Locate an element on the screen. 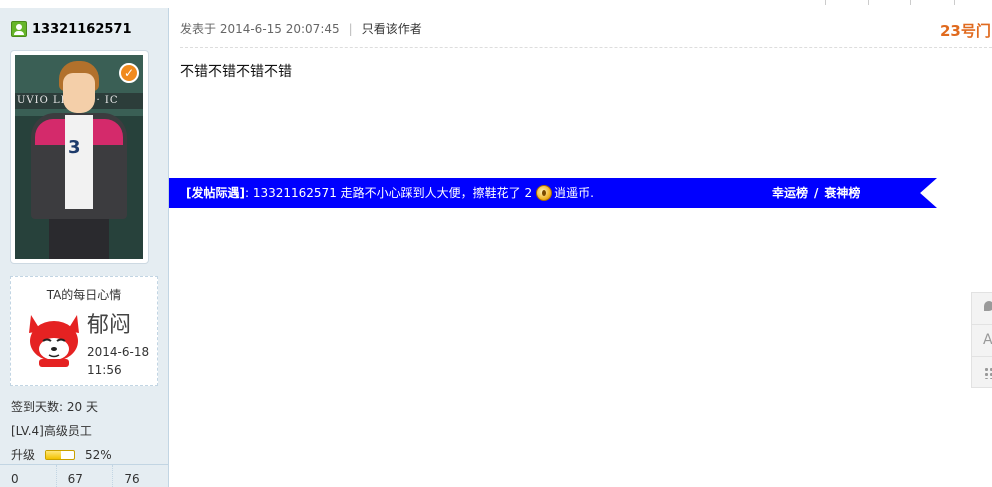 This screenshot has height=487, width=992. unlucky-rank-link: 衰神榜 is located at coordinates (842, 193).